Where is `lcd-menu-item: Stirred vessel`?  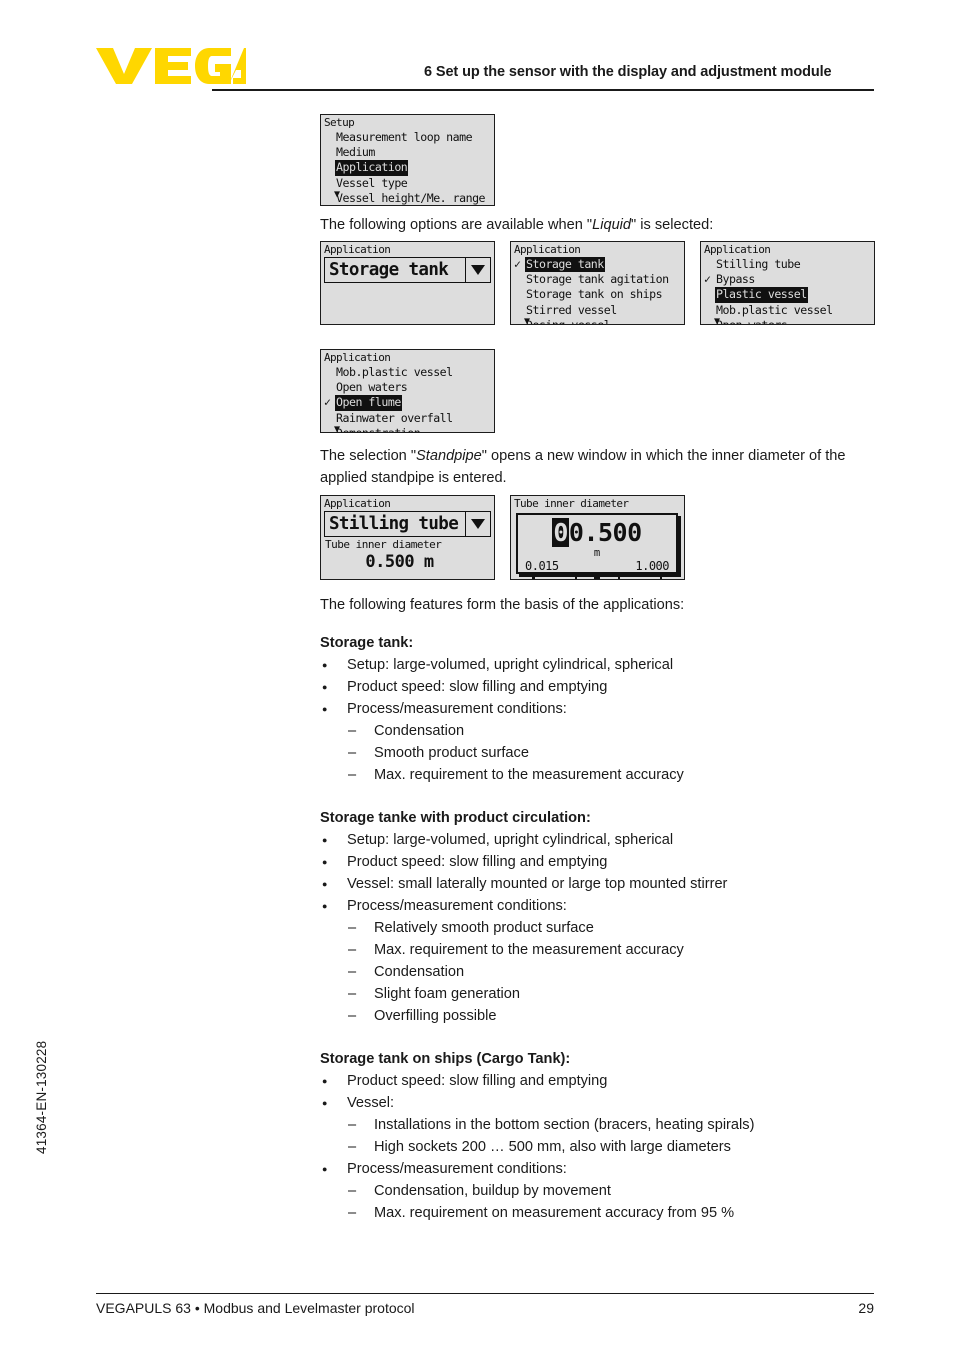 lcd-menu-item: Stirred vessel is located at coordinates (599, 310).